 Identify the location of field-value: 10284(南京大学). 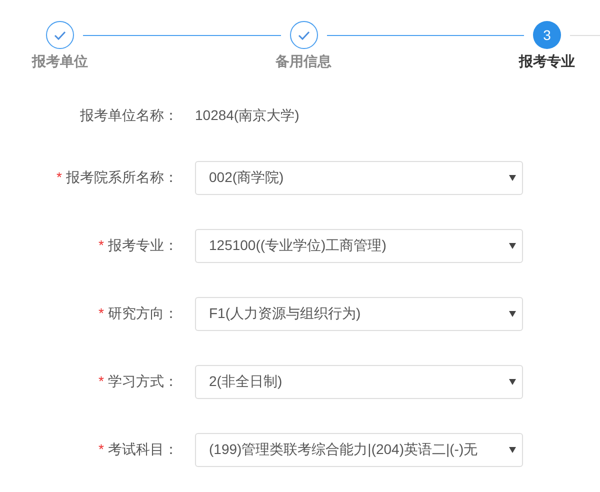
(247, 116).